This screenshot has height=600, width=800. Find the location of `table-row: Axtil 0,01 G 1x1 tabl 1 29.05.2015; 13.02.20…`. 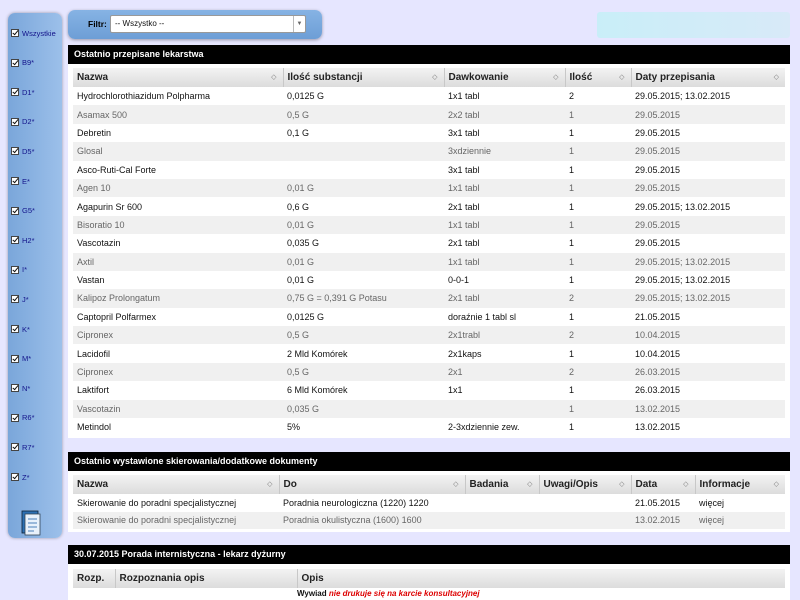

table-row: Axtil 0,01 G 1x1 tabl 1 29.05.2015; 13.02.20… is located at coordinates (429, 261).